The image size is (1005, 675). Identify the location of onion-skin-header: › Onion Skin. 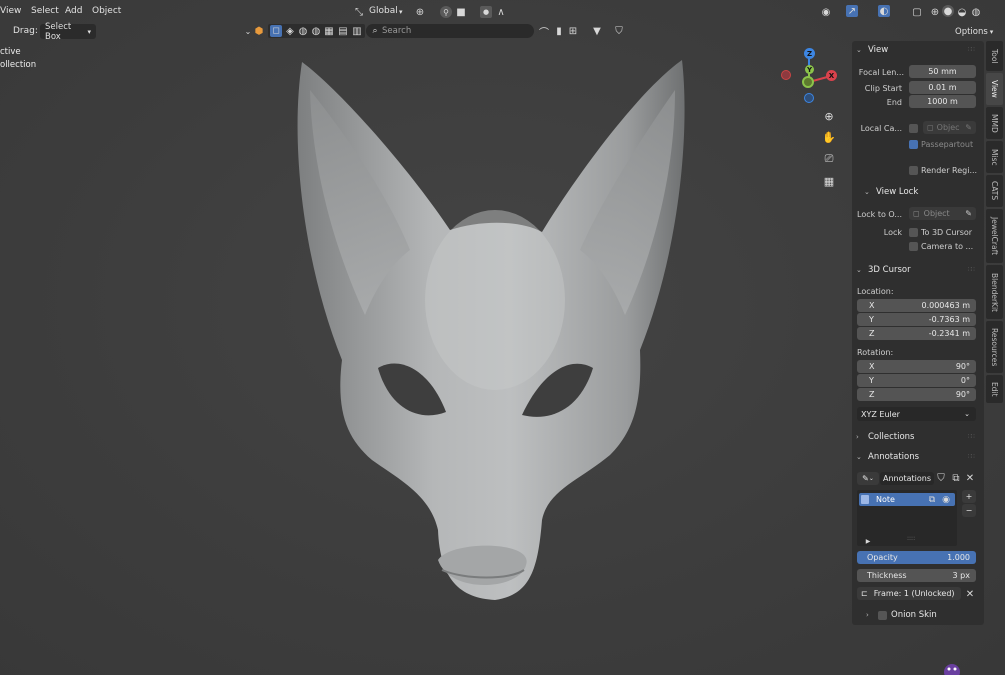
(901, 615).